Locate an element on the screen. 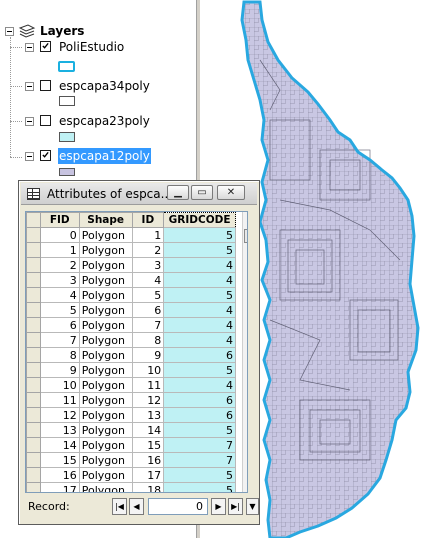 Image resolution: width=421 pixels, height=538 pixels. table-row: 14 Polygon 15 7 is located at coordinates (131, 445).